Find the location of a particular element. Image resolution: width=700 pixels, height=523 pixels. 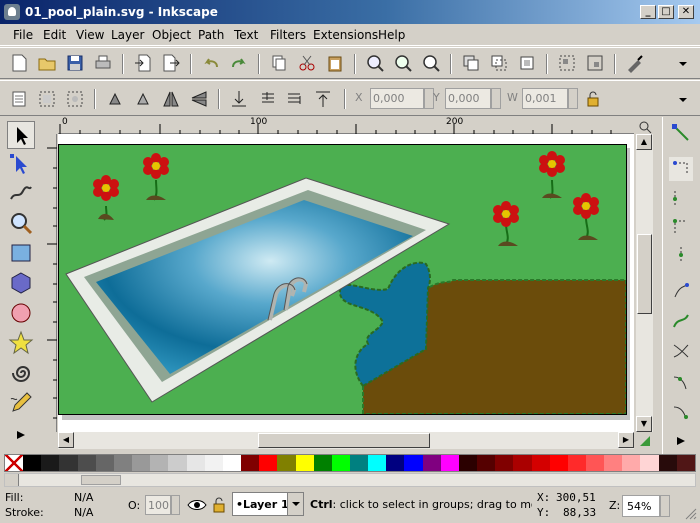

node-tool-icon is located at coordinates (21, 165).